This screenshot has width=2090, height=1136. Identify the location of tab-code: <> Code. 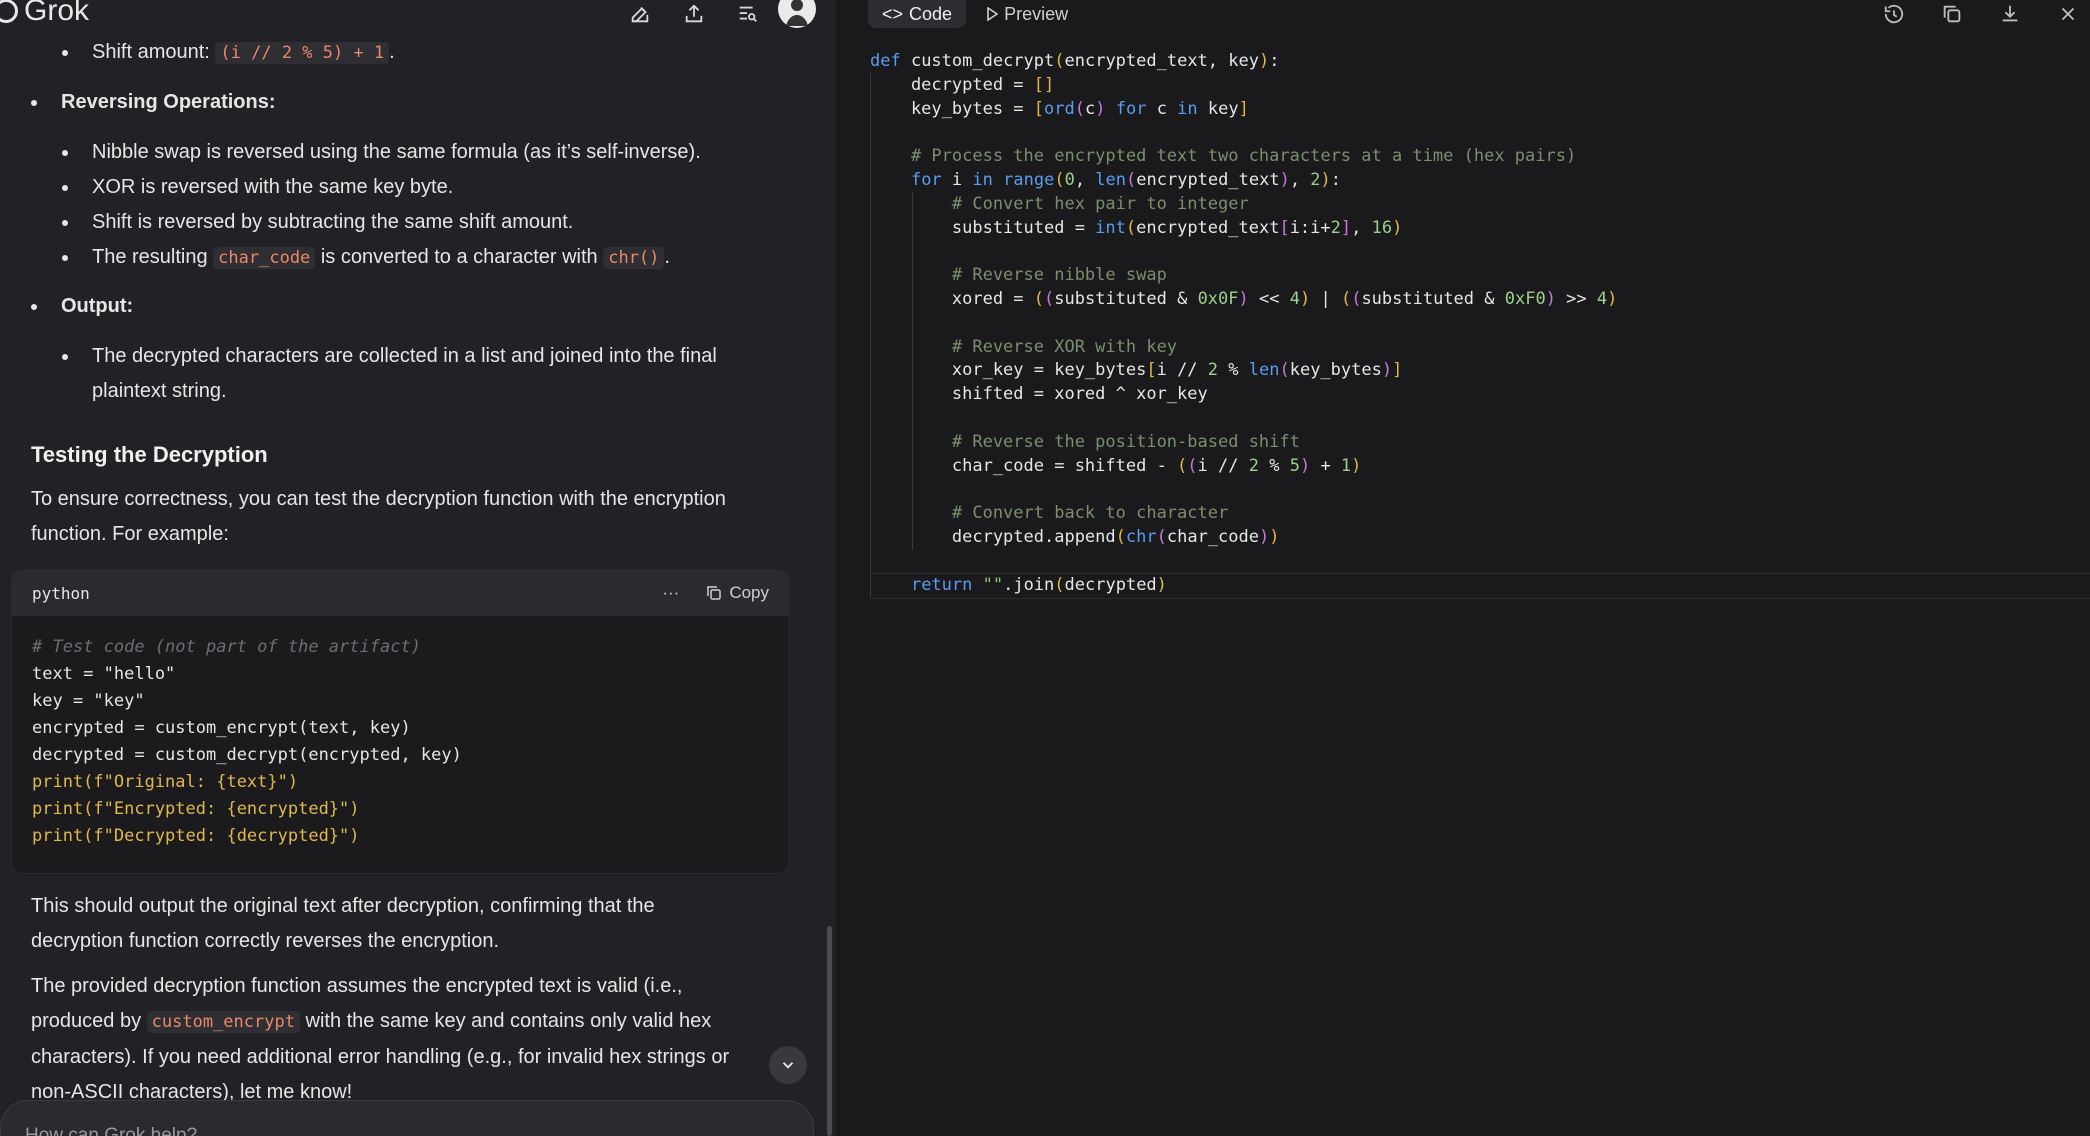
(917, 14).